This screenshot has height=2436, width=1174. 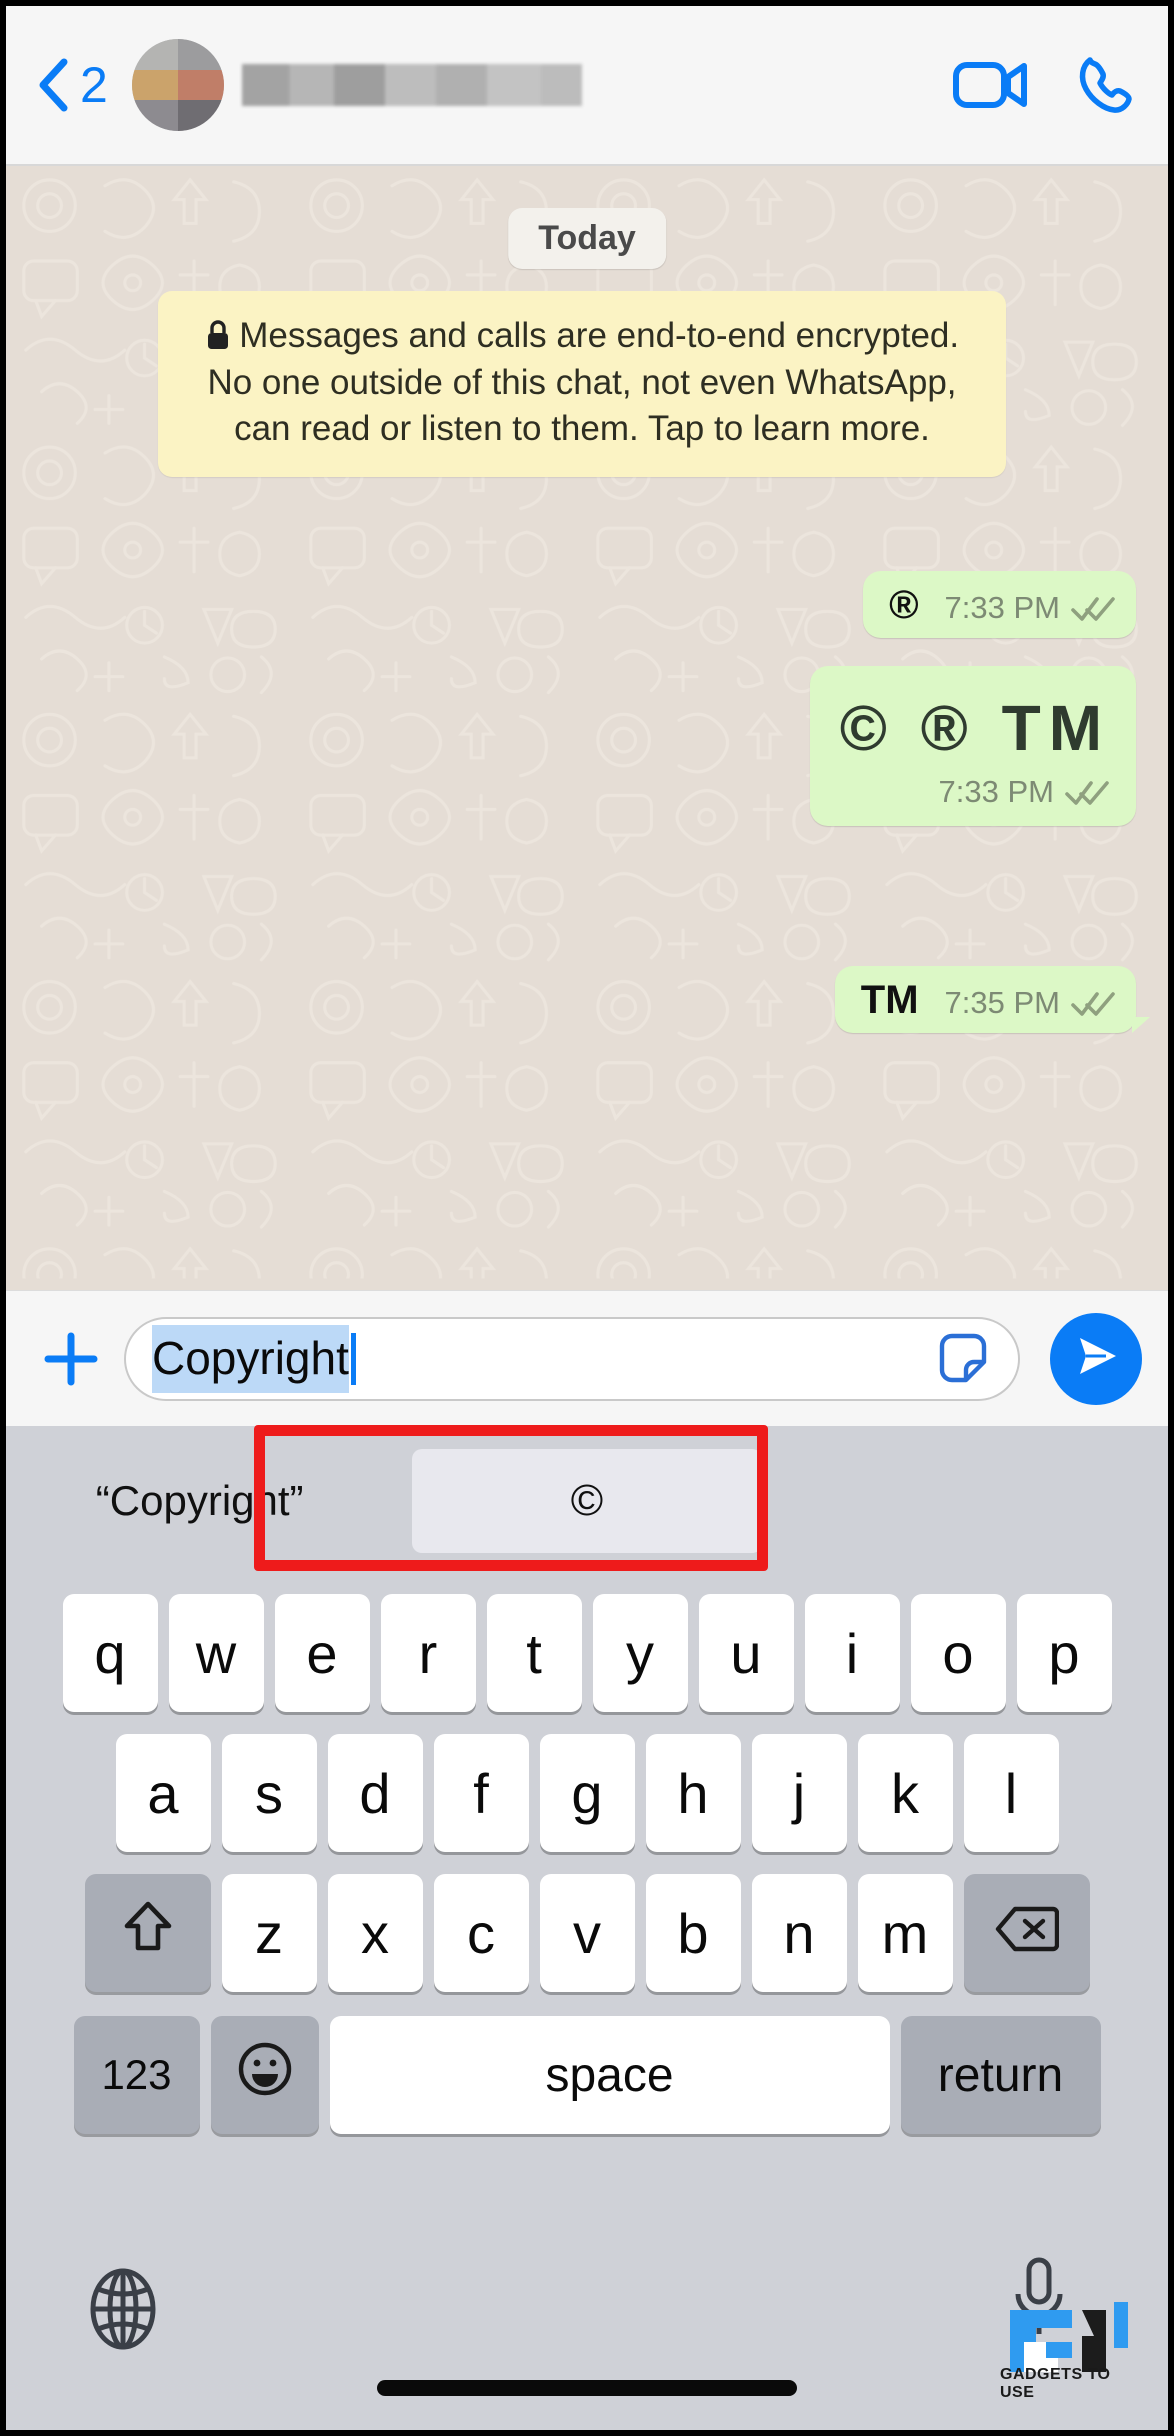 What do you see at coordinates (322, 1653) in the screenshot?
I see `key-e: e` at bounding box center [322, 1653].